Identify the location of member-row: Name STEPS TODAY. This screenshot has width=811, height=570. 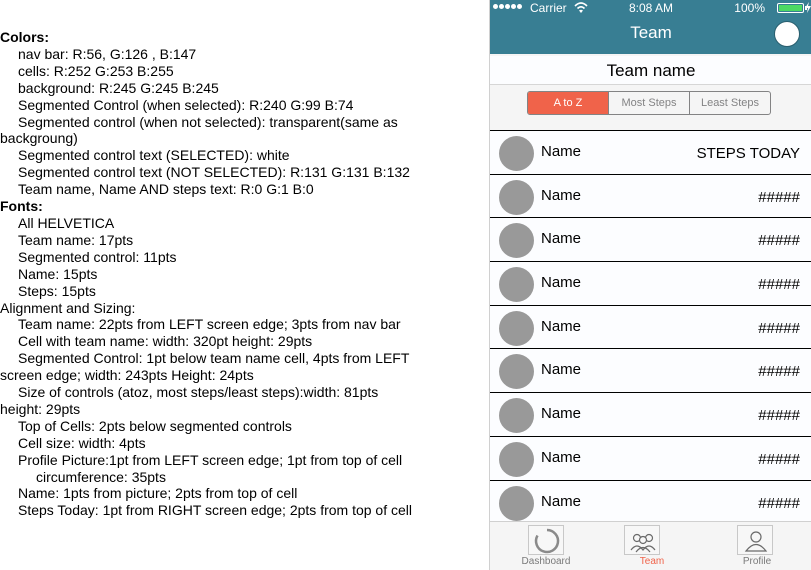
(650, 153).